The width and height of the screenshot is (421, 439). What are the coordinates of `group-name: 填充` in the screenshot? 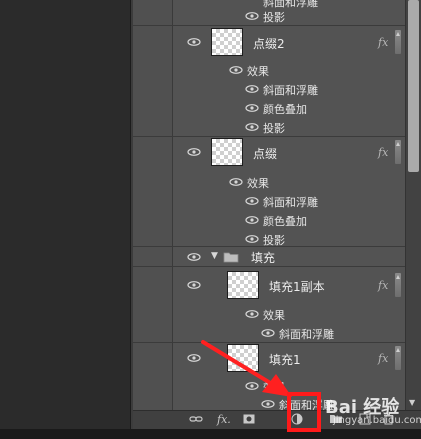 It's located at (263, 257).